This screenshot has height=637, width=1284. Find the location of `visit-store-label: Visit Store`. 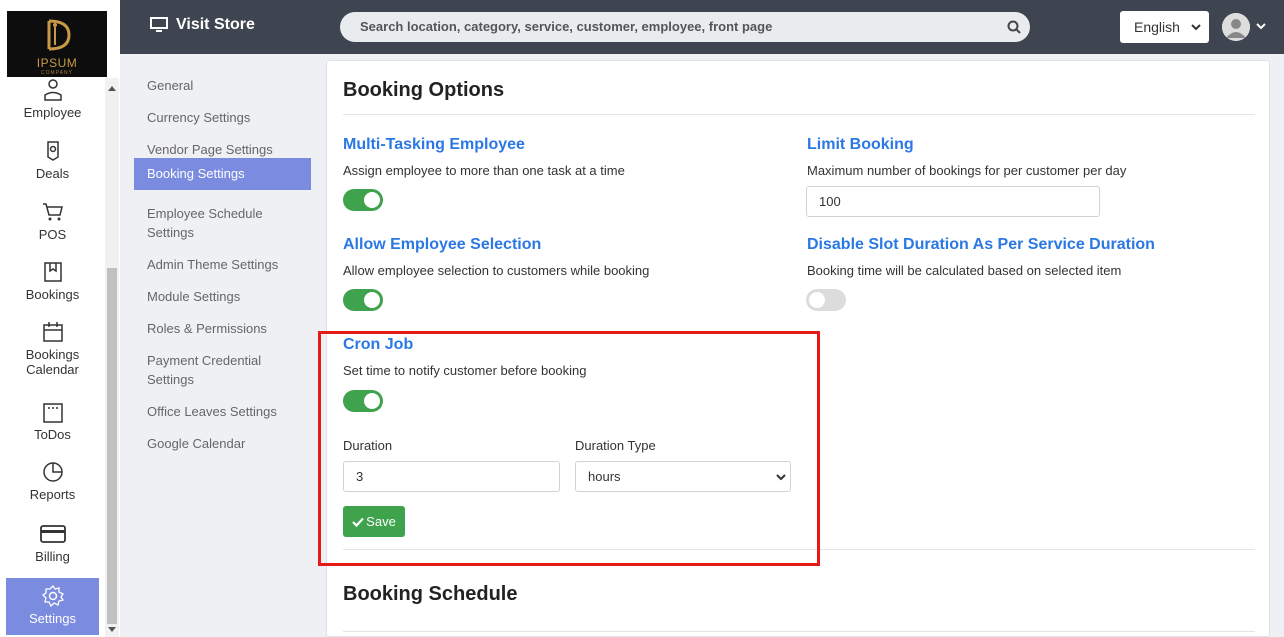

visit-store-label: Visit Store is located at coordinates (215, 24).